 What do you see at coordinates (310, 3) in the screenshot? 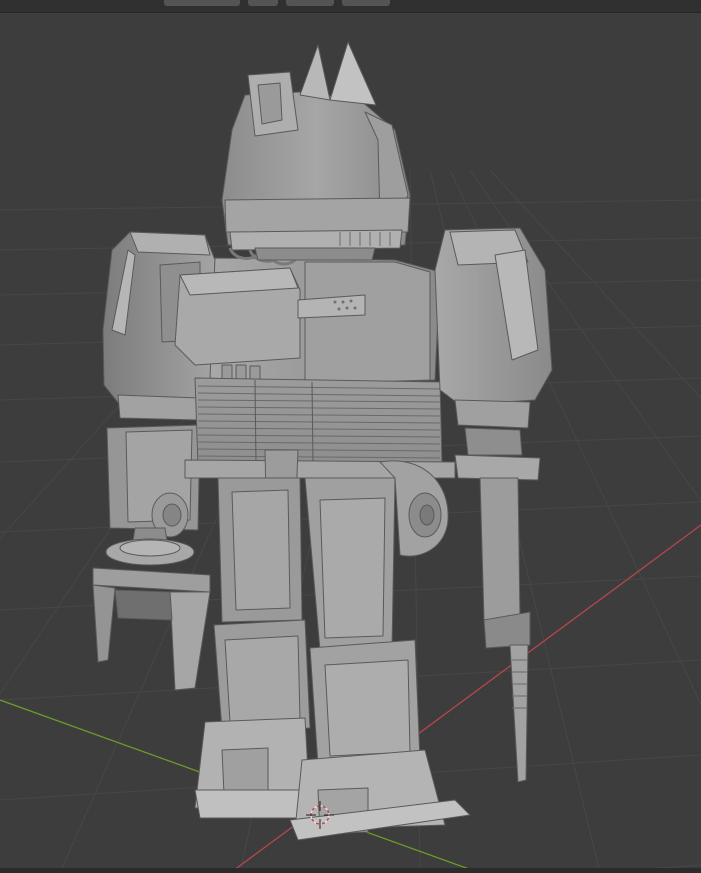
I see `pivot-icon` at bounding box center [310, 3].